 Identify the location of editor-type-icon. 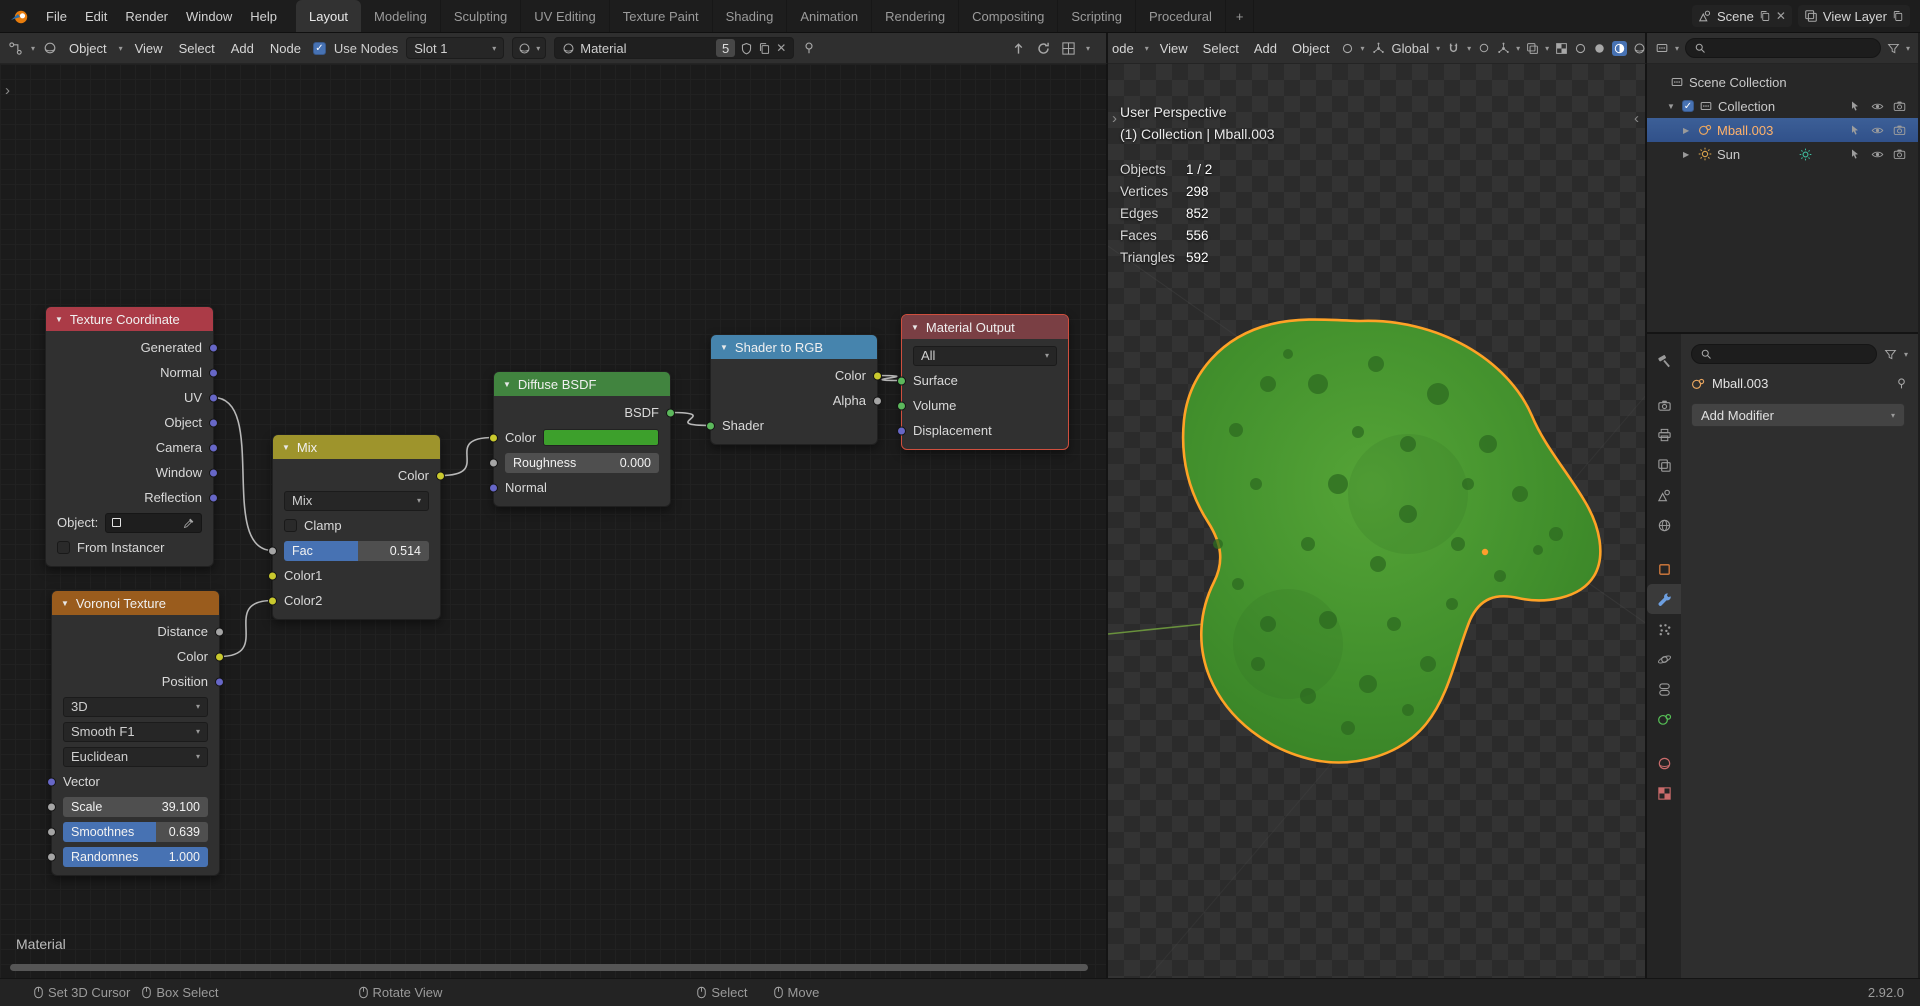
(15, 48).